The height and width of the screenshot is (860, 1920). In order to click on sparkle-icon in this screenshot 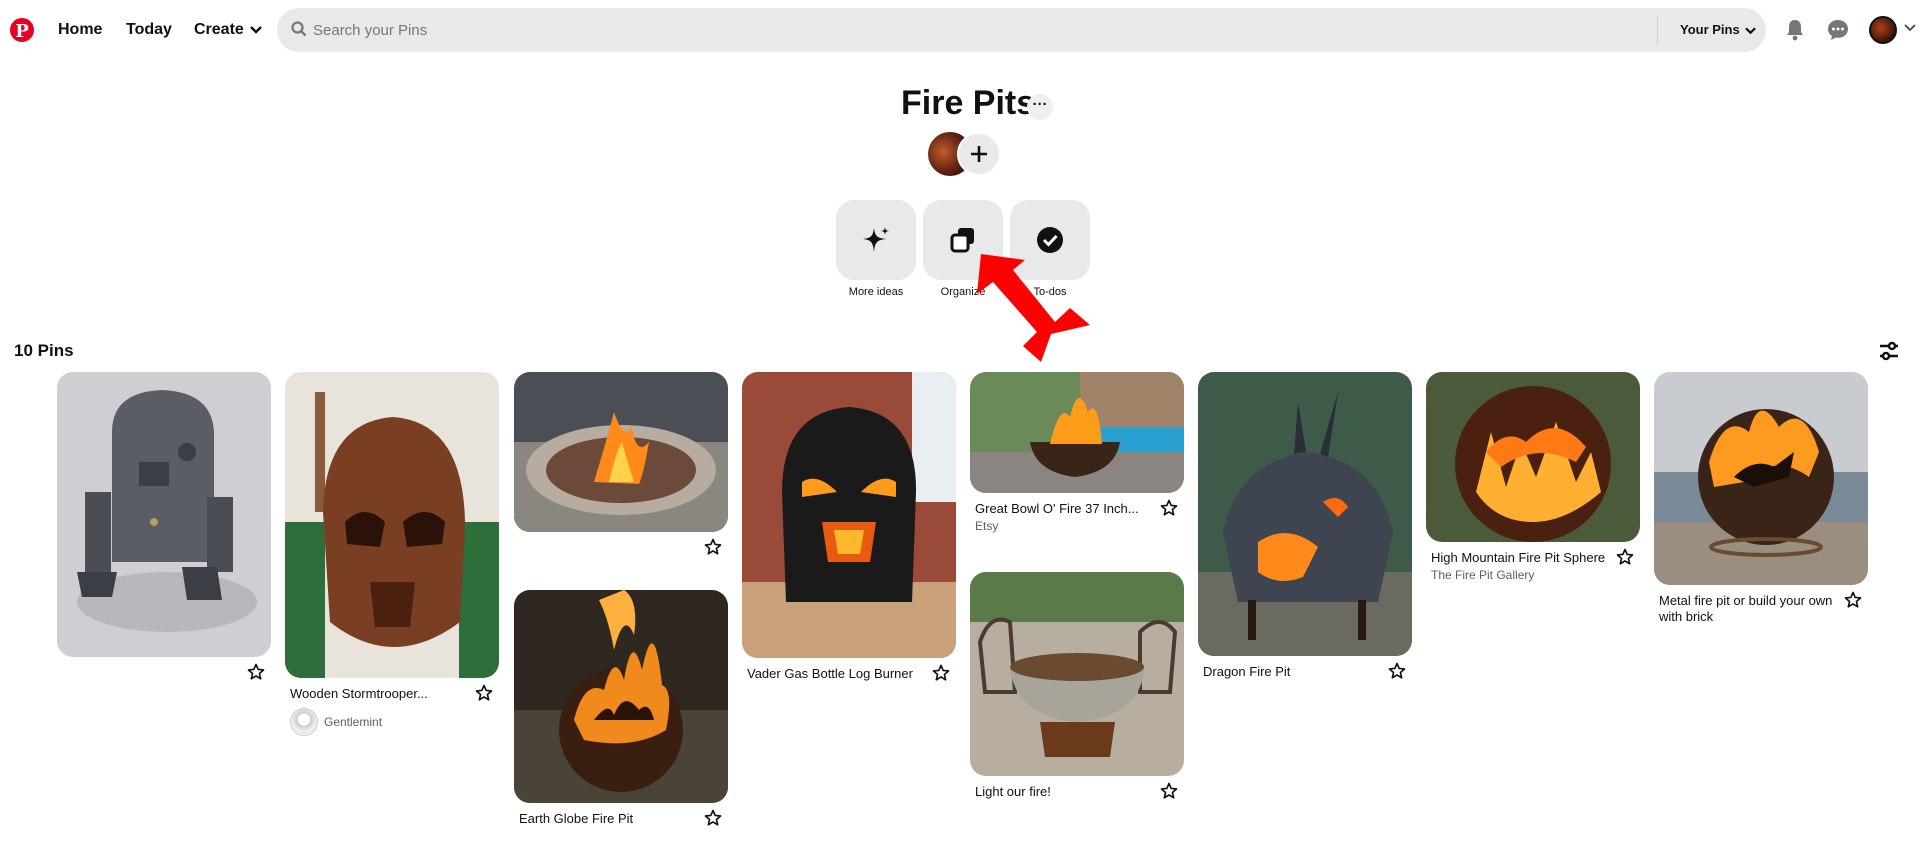, I will do `click(876, 239)`.